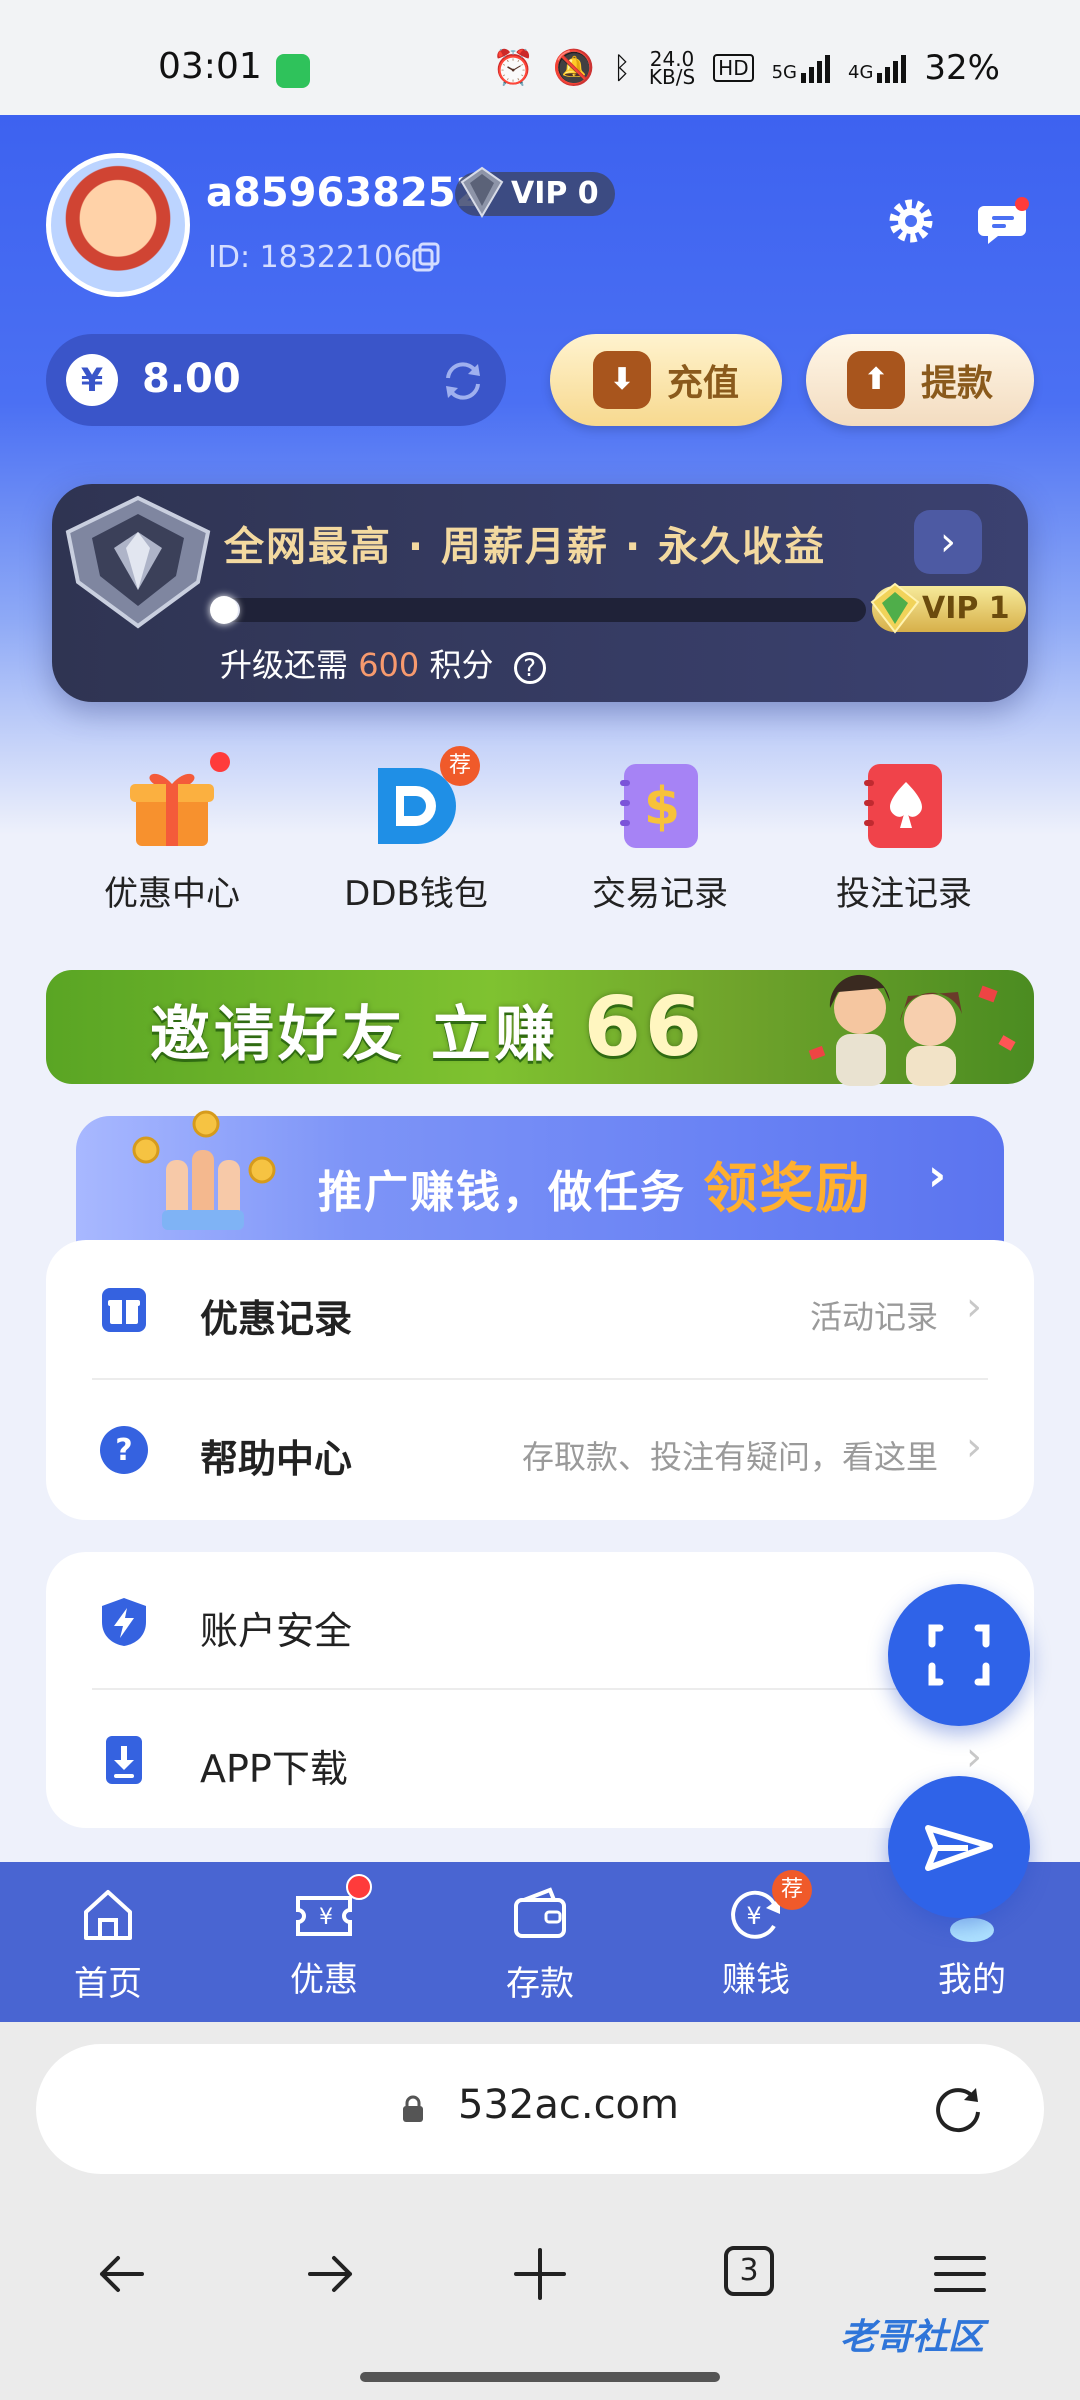 This screenshot has width=1080, height=2400. Describe the element at coordinates (178, 802) in the screenshot. I see `gift-icon` at that location.